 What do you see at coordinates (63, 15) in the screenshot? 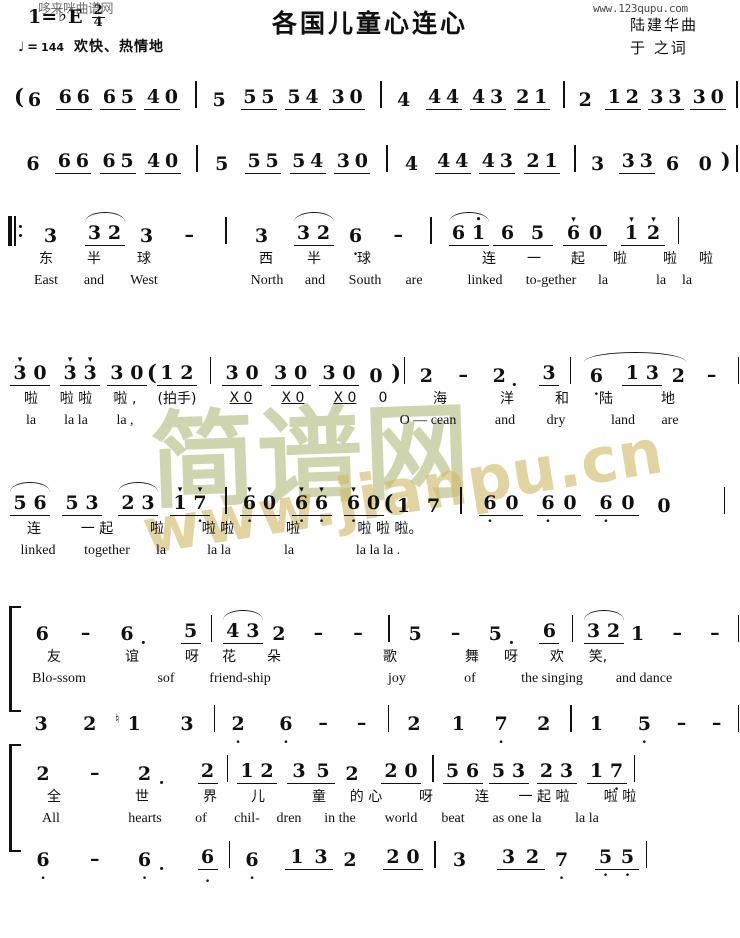
I see `flat-icon: ♭` at bounding box center [63, 15].